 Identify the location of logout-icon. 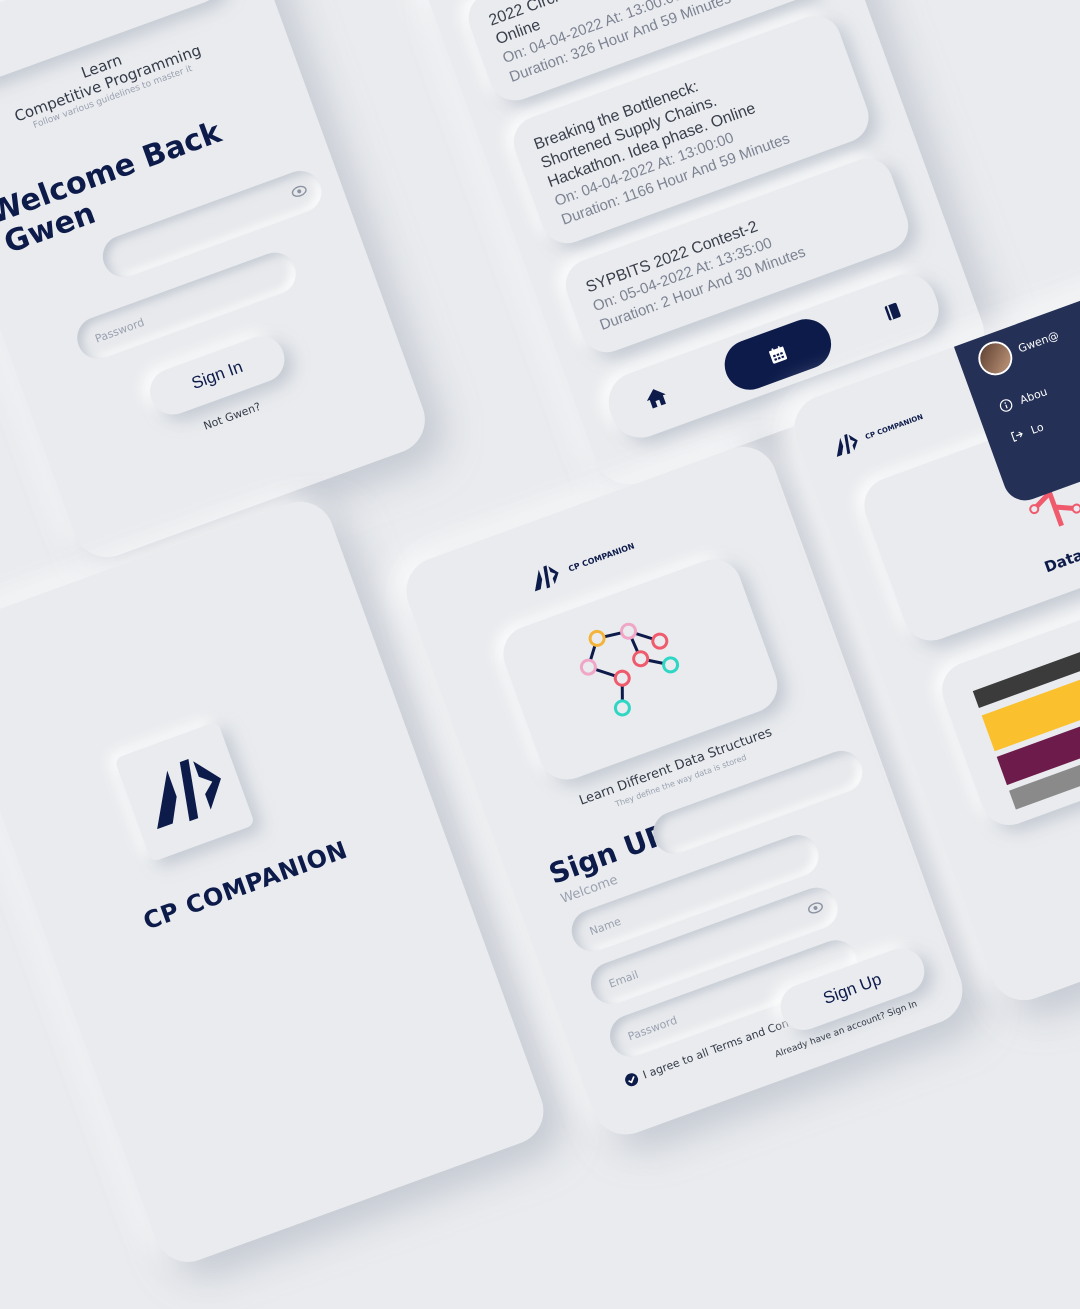
(1016, 436).